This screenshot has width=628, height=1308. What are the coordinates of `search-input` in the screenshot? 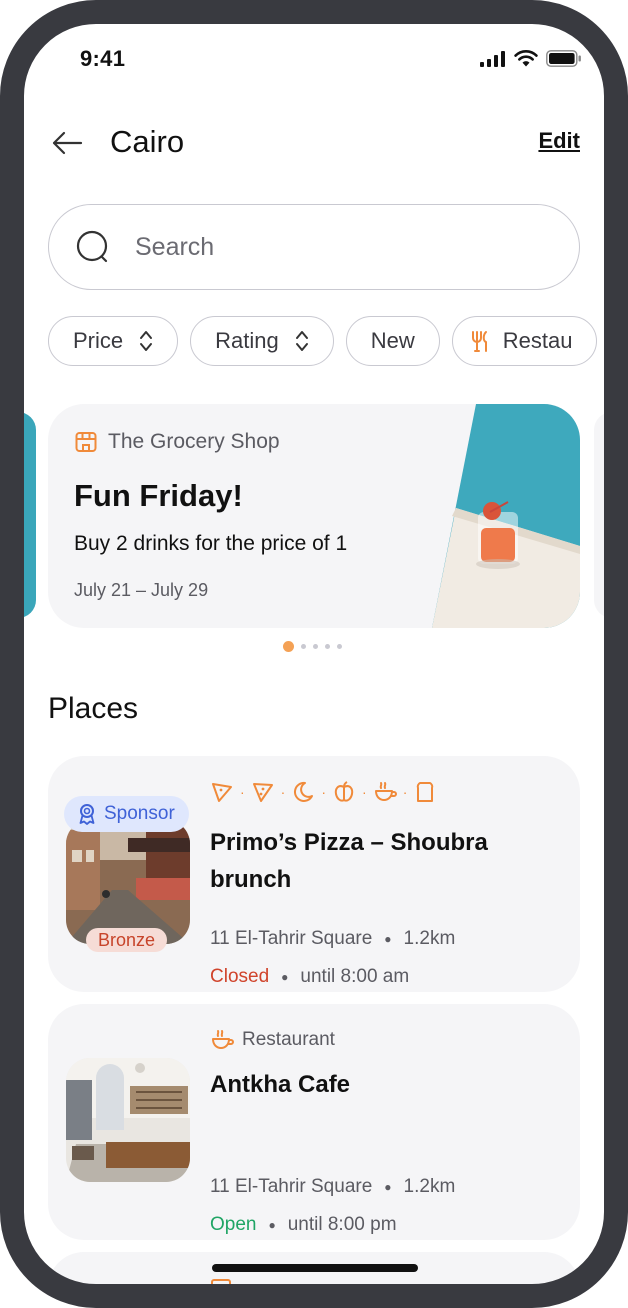 It's located at (335, 247).